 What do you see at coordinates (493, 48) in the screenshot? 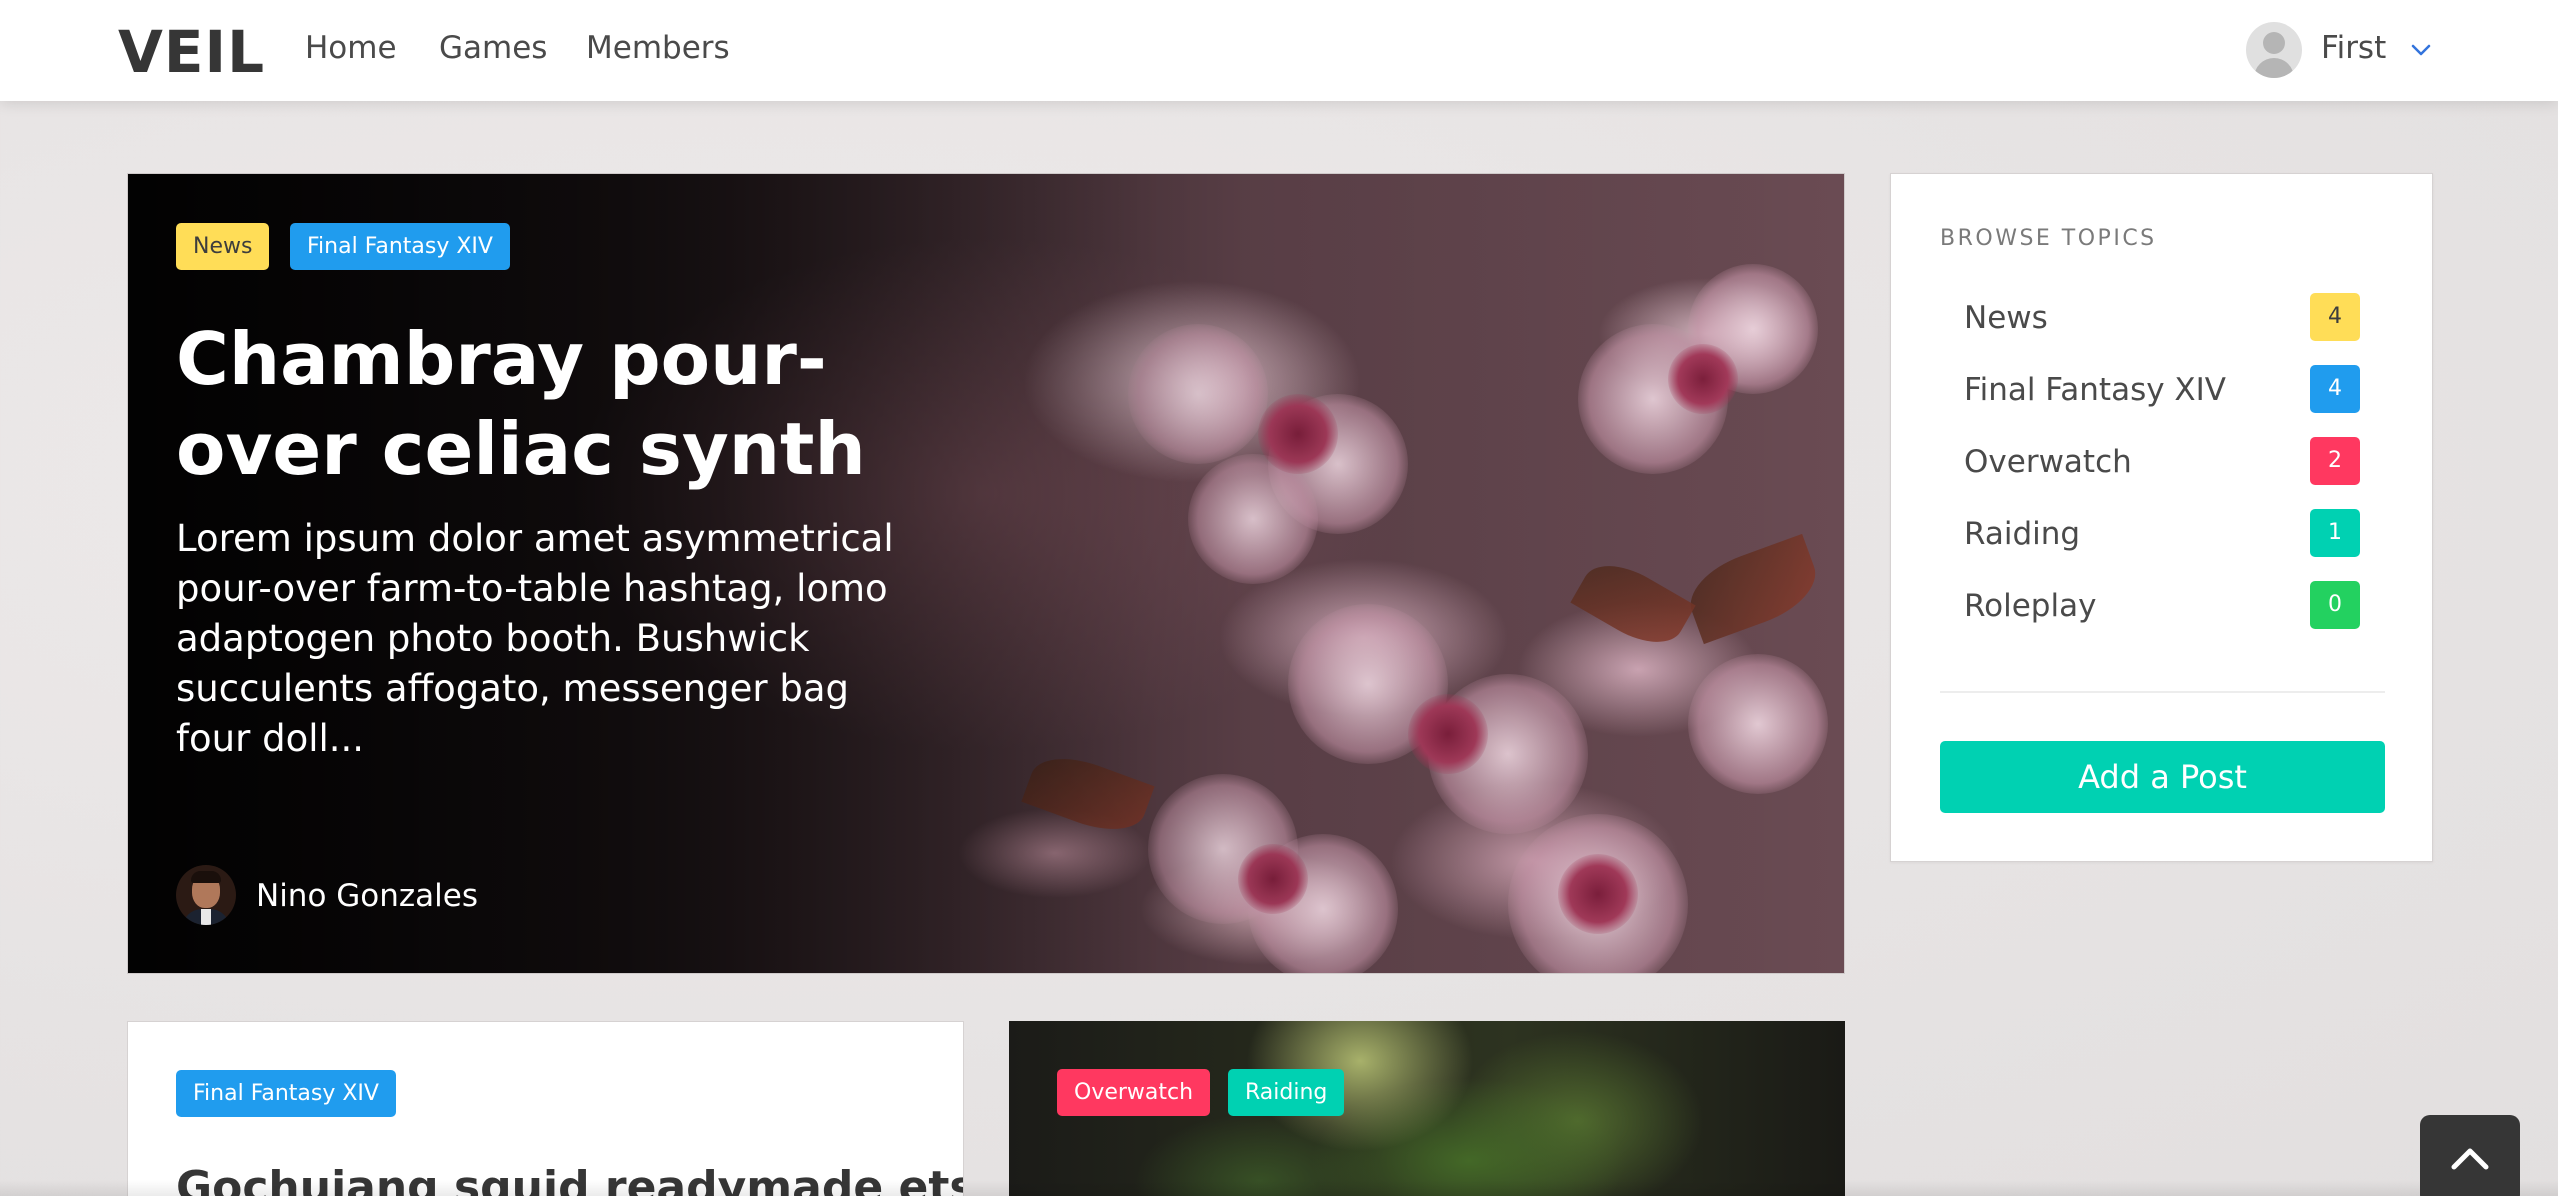
I see `nav-link-games: Games` at bounding box center [493, 48].